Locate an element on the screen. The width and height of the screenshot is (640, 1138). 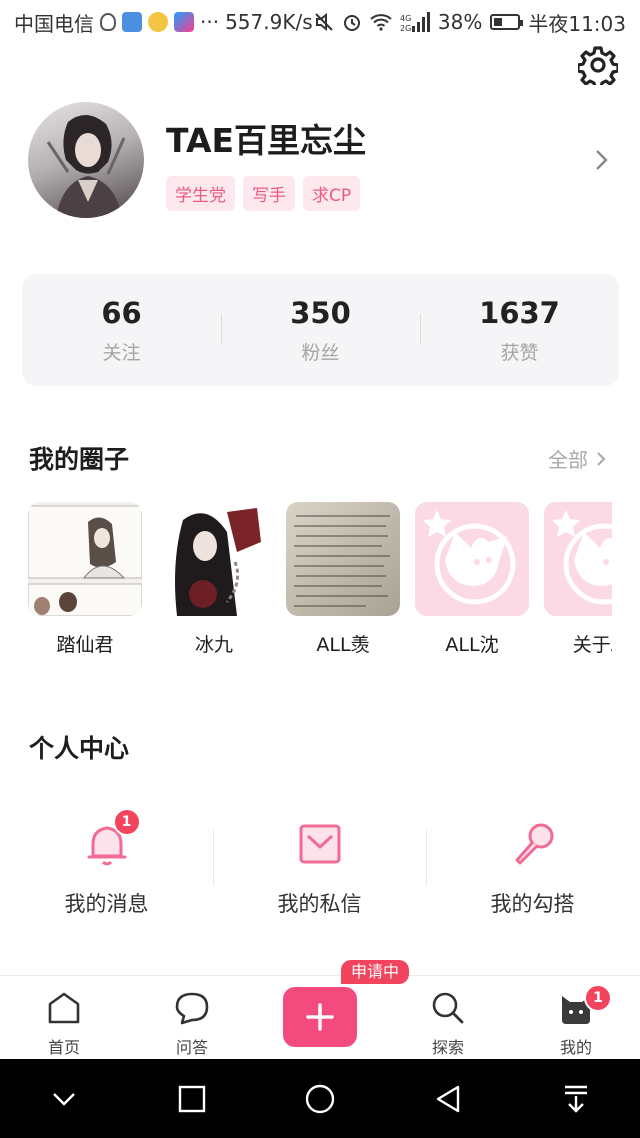
bell-icon: 1 is located at coordinates (112, 838).